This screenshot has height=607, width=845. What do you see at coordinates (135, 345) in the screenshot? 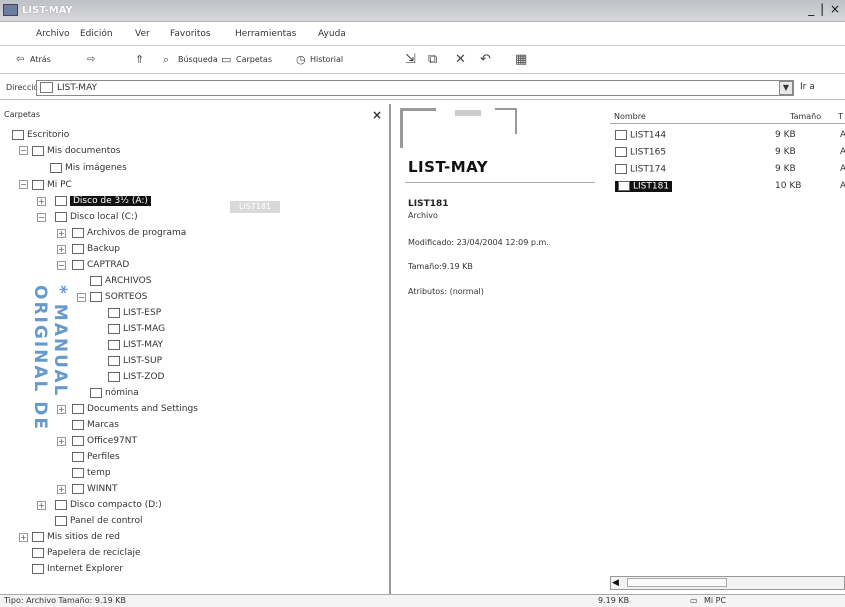
I see `tree-item-list-may: LIST-MAY` at bounding box center [135, 345].